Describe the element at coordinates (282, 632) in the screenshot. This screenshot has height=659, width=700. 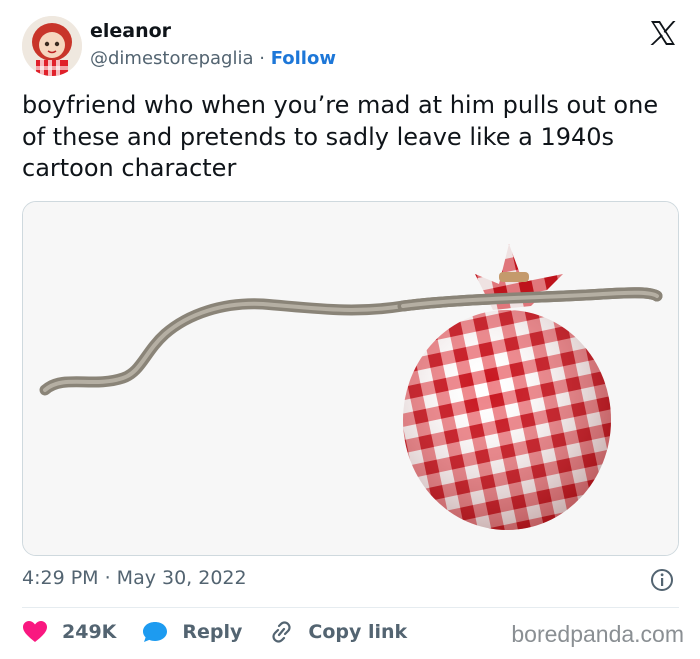
I see `link-icon` at that location.